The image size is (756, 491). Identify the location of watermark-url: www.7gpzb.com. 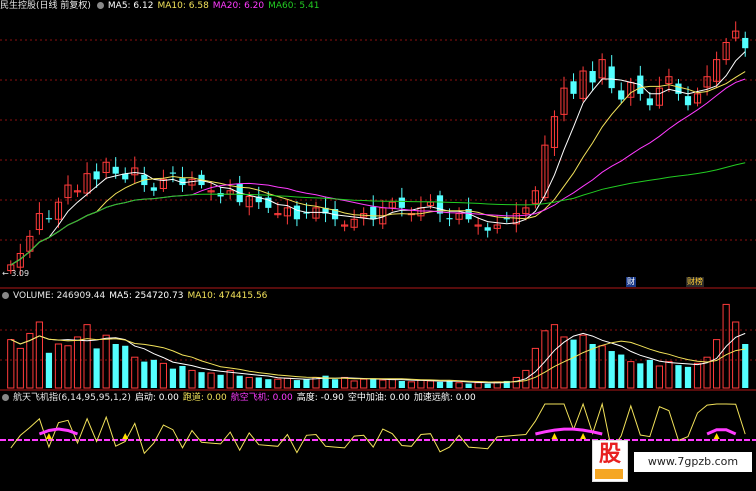
(693, 462).